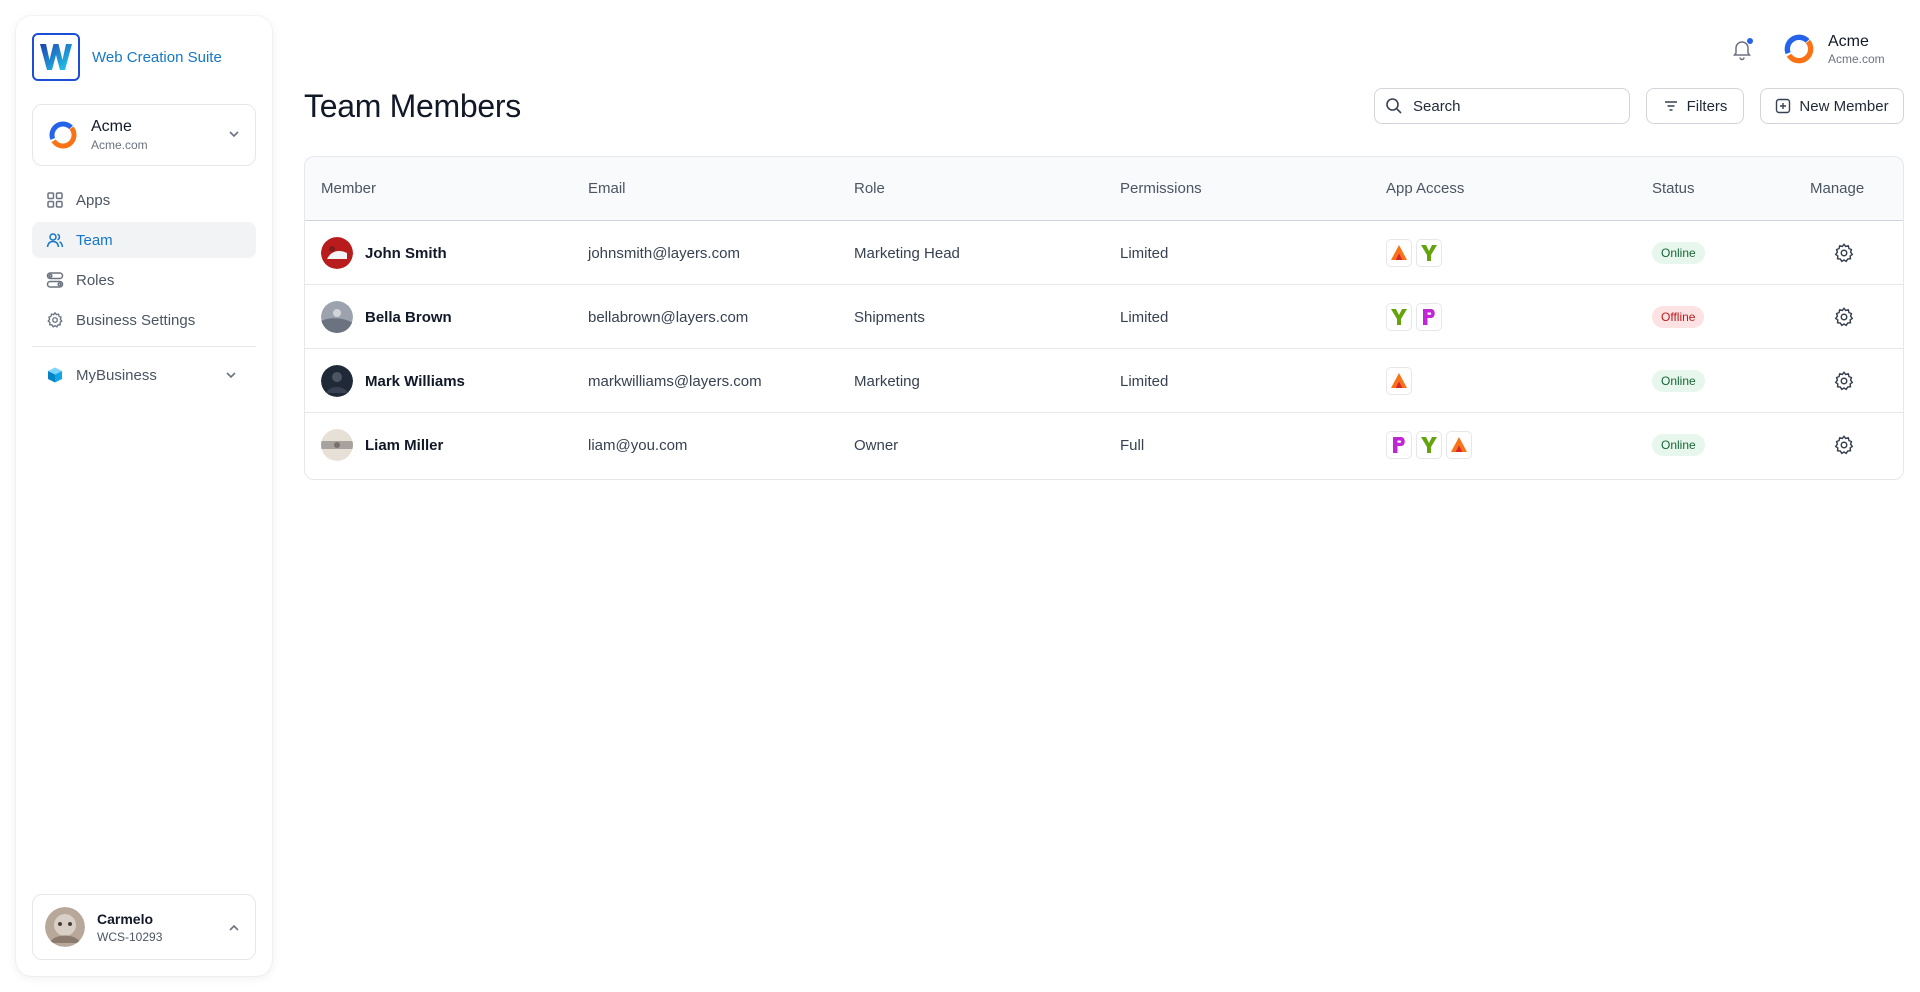  I want to click on member-name: Bella Brown, so click(408, 317).